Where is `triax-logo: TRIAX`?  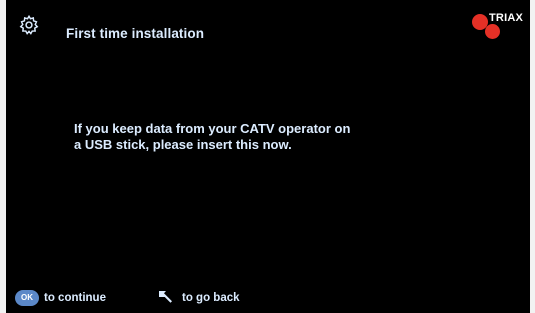 triax-logo: TRIAX is located at coordinates (499, 27).